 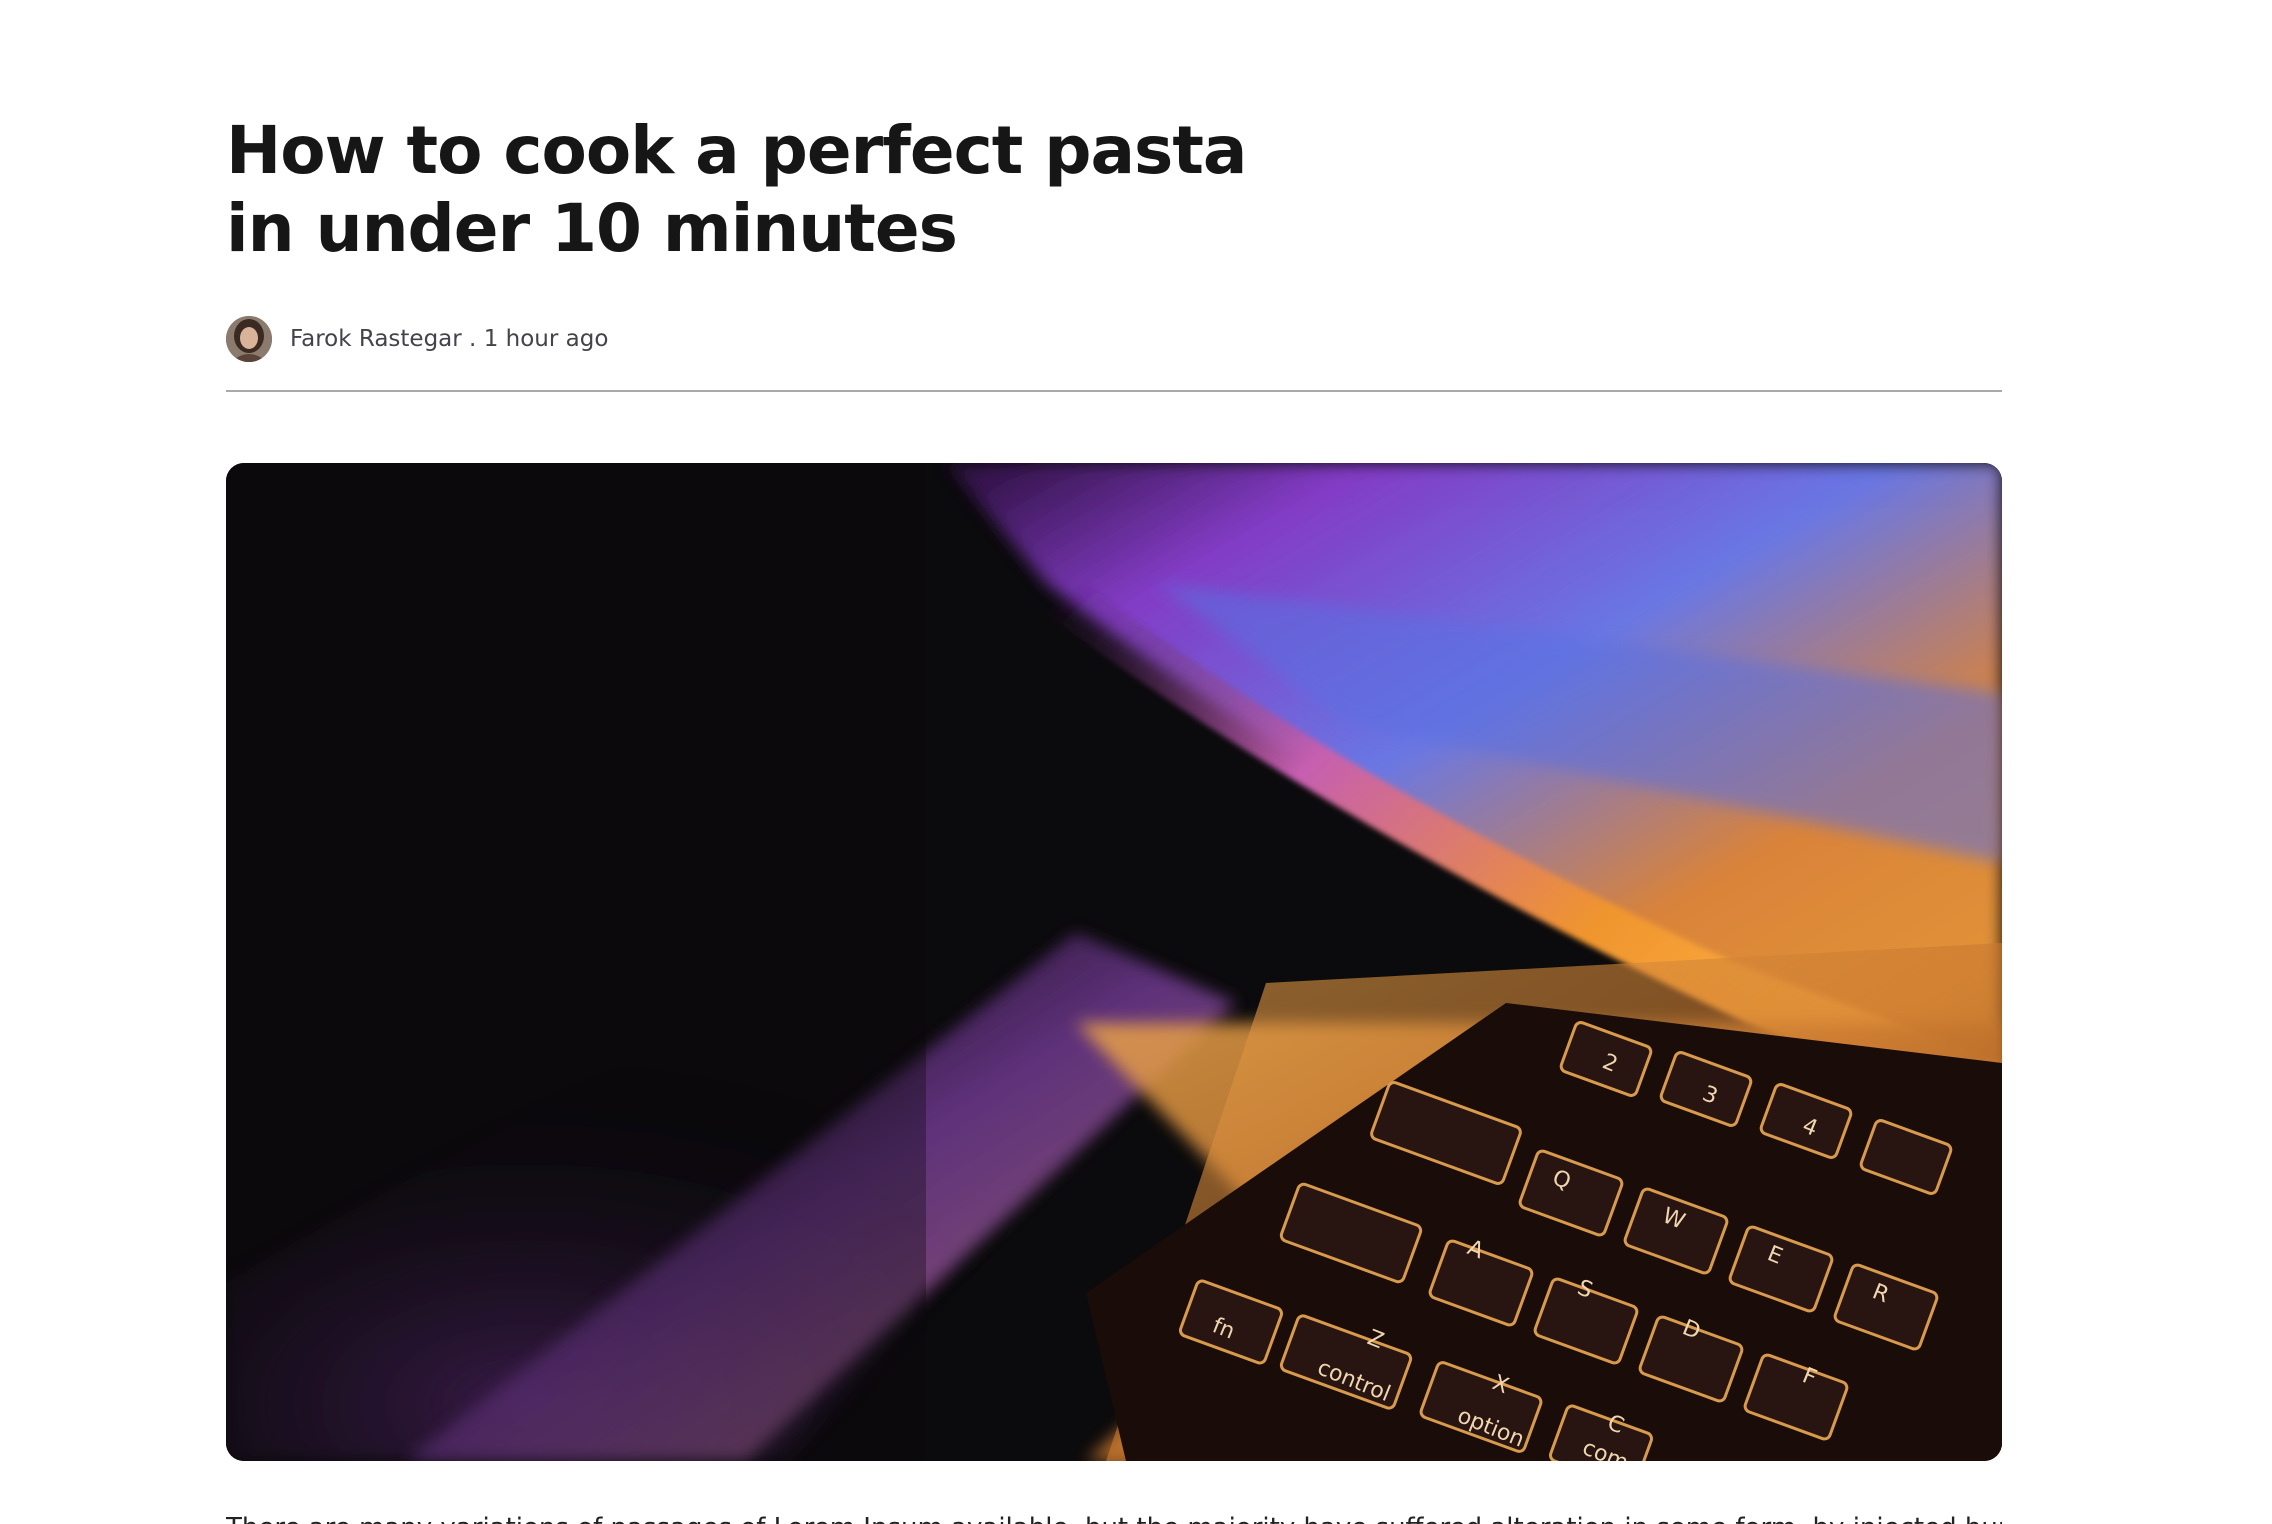 I want to click on author-avatar, so click(x=249, y=339).